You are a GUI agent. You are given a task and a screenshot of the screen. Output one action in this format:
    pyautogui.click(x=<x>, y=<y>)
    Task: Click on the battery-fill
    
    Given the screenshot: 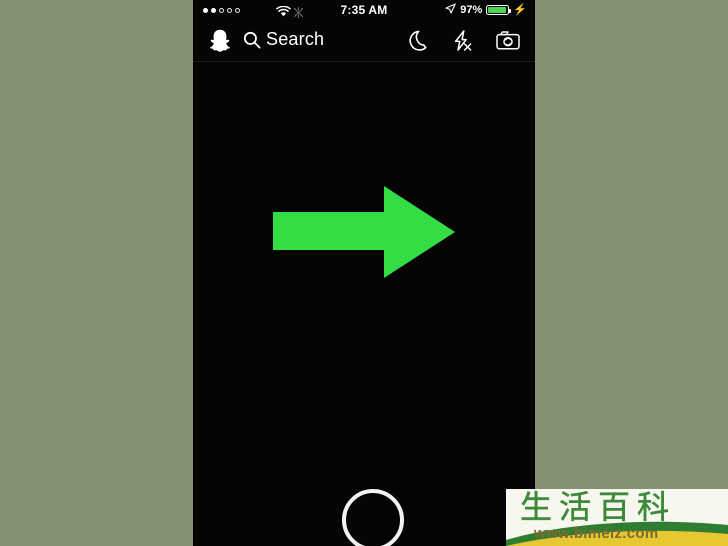 What is the action you would take?
    pyautogui.click(x=497, y=10)
    